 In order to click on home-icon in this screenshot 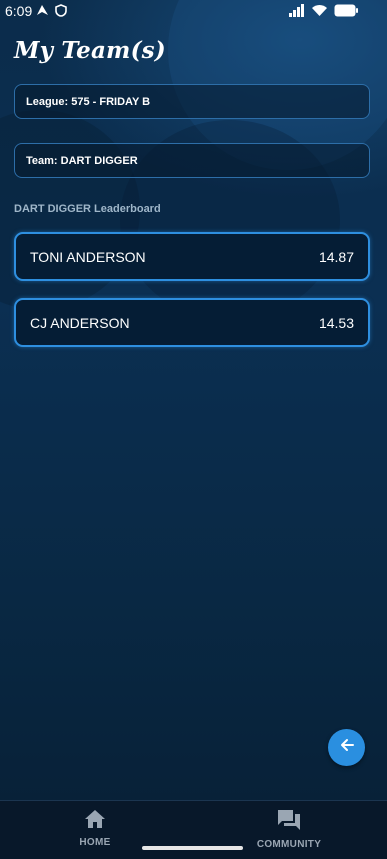, I will do `click(95, 821)`.